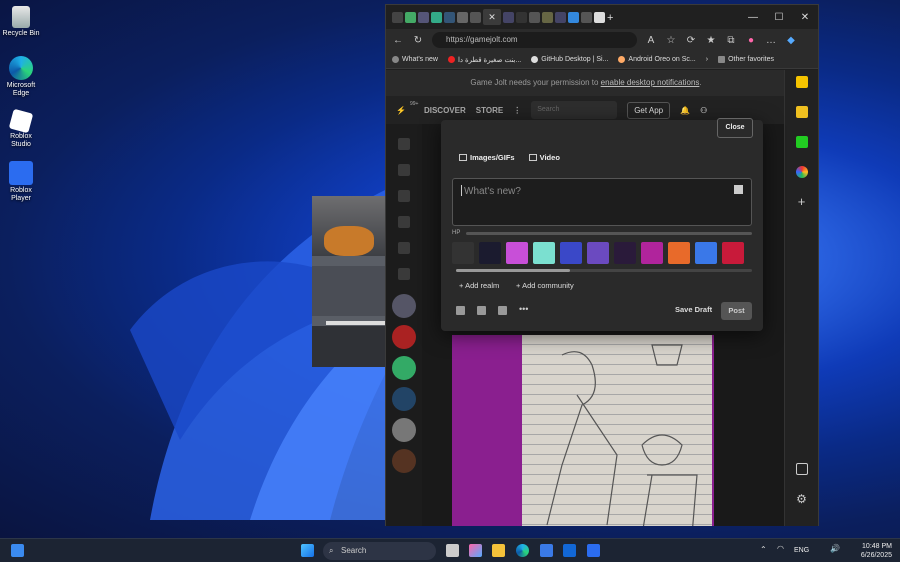  Describe the element at coordinates (614, 18) in the screenshot. I see `new-tab-icon: +` at that location.